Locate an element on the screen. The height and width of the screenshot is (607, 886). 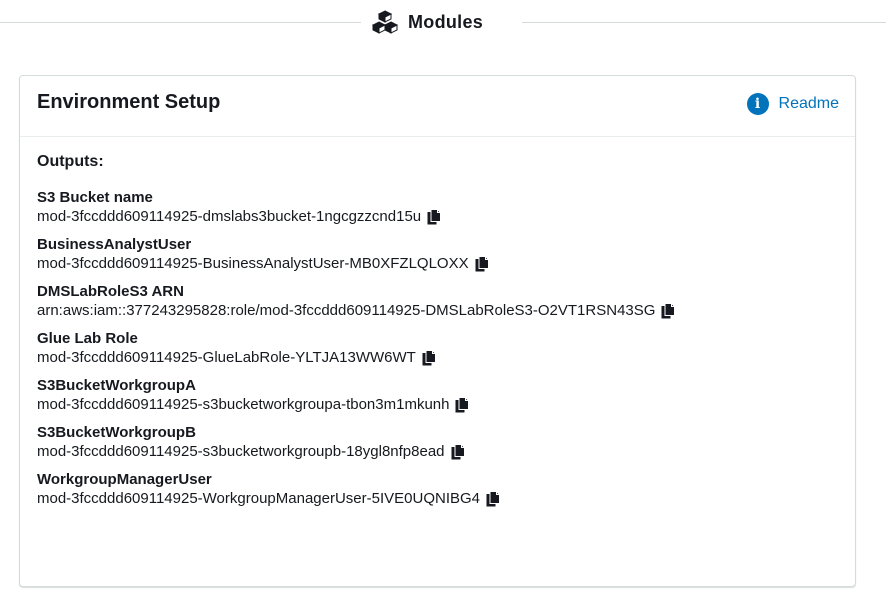
divider-left is located at coordinates (180, 22).